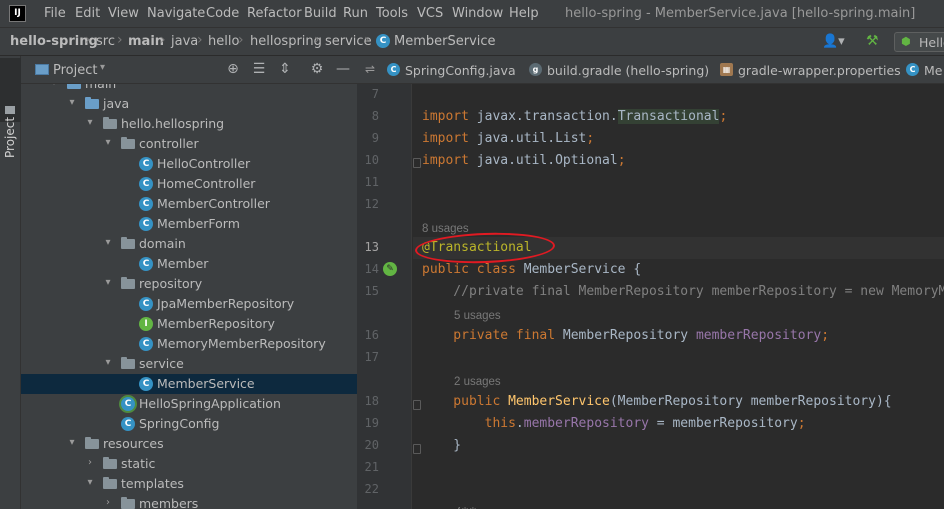 This screenshot has width=944, height=509. What do you see at coordinates (445, 41) in the screenshot?
I see `breadcrumb-memberservice: MemberService` at bounding box center [445, 41].